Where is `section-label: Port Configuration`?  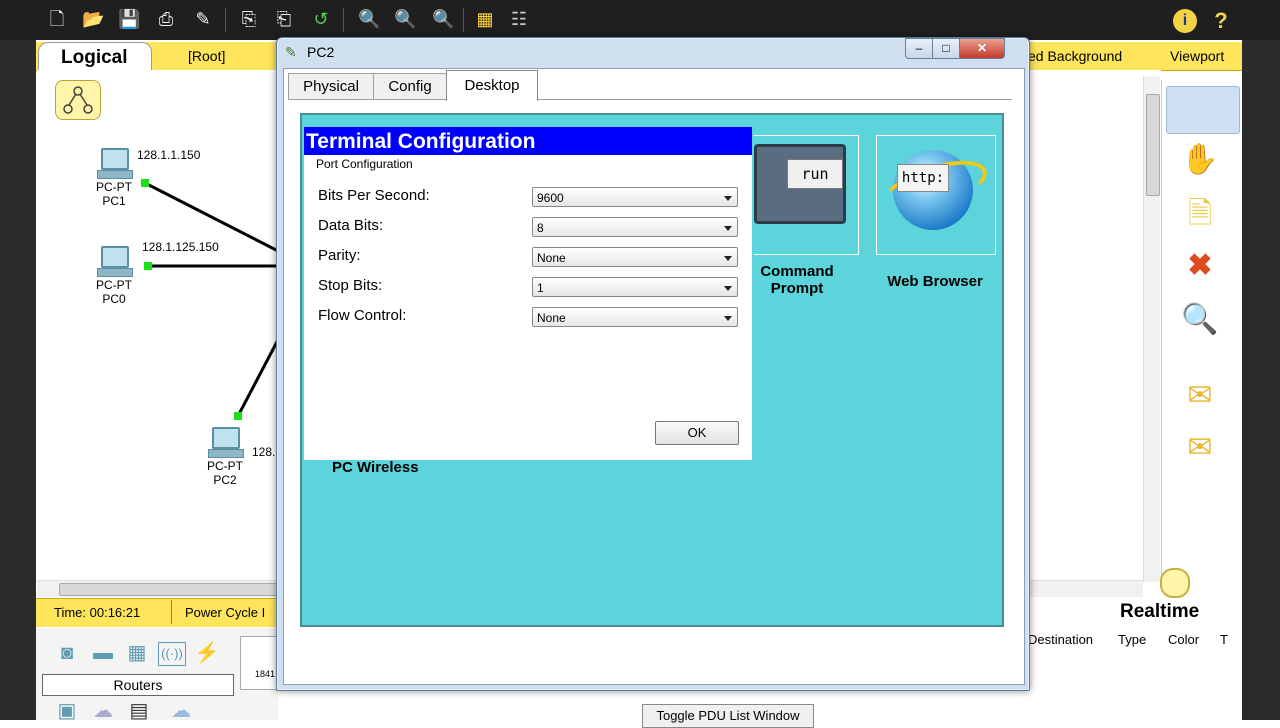 section-label: Port Configuration is located at coordinates (364, 164).